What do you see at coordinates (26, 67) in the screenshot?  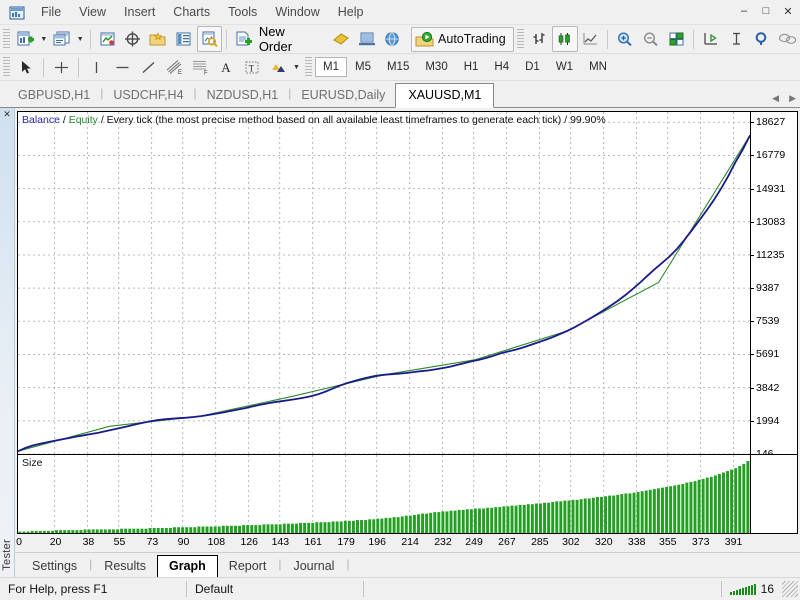 I see `cursor-icon` at bounding box center [26, 67].